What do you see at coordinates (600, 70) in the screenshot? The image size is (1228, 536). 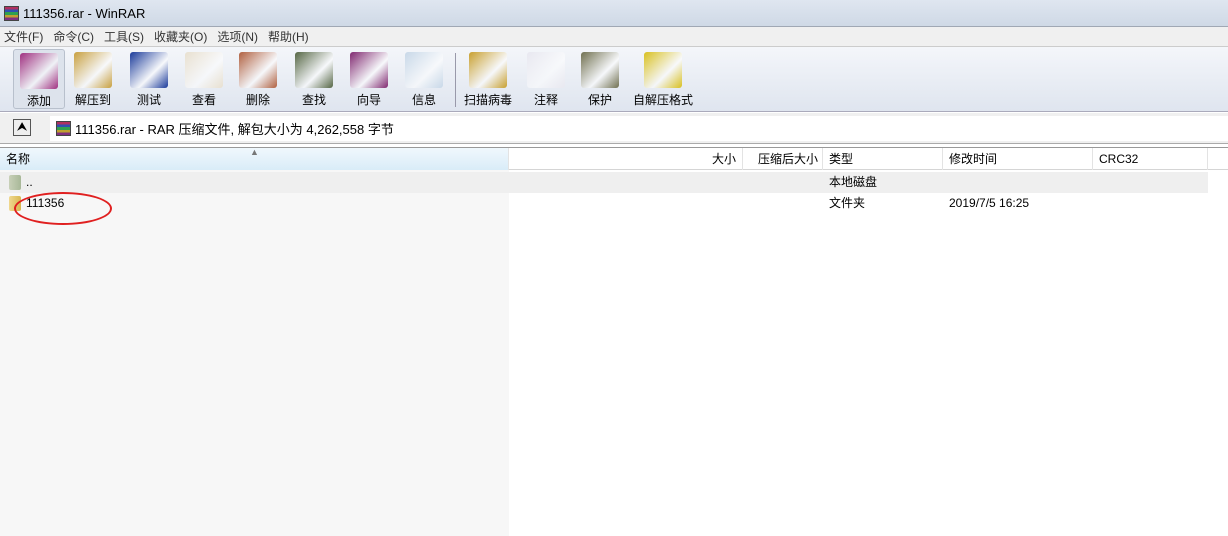 I see `protect-icon` at bounding box center [600, 70].